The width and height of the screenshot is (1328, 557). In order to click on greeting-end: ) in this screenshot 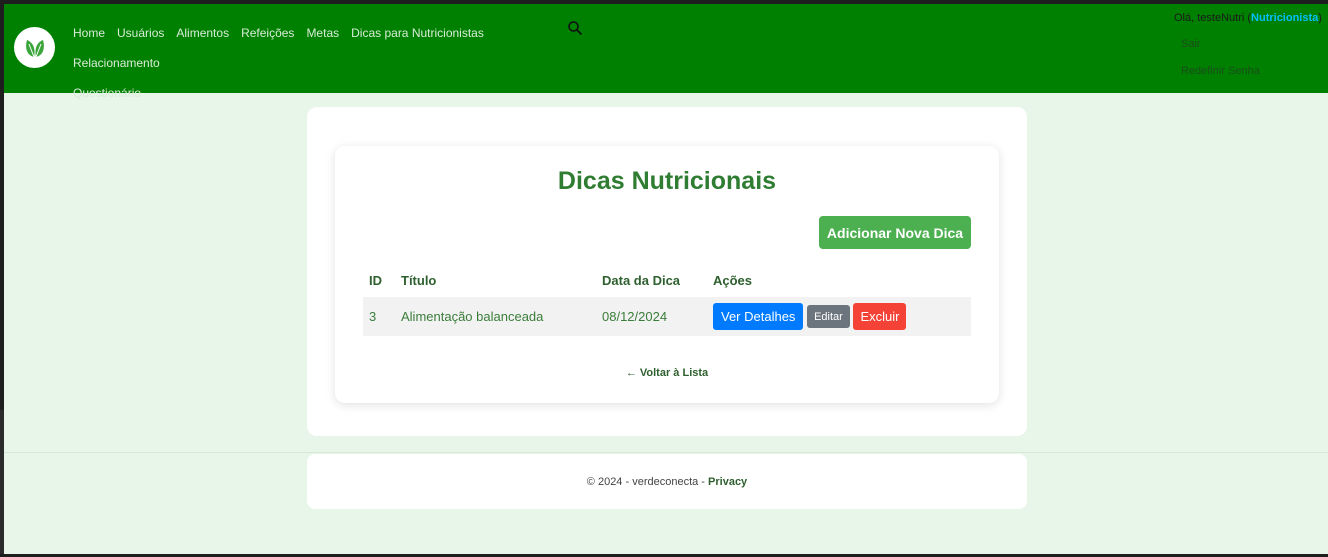, I will do `click(1320, 18)`.